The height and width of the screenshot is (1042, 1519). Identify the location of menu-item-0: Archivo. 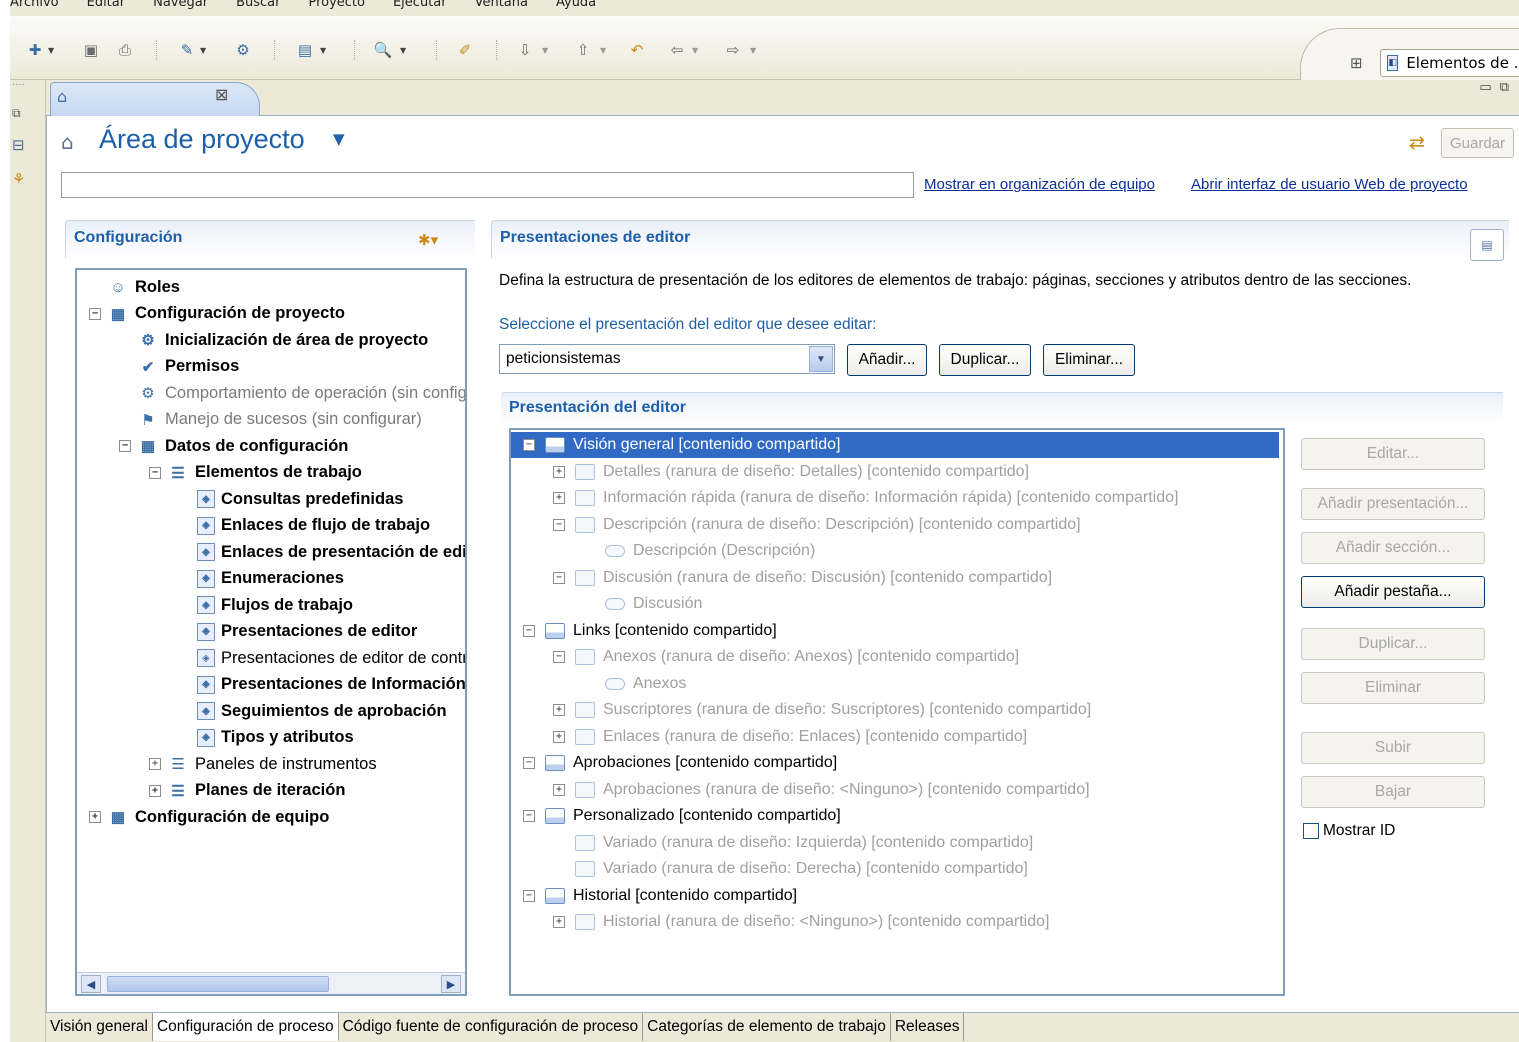
(34, 4).